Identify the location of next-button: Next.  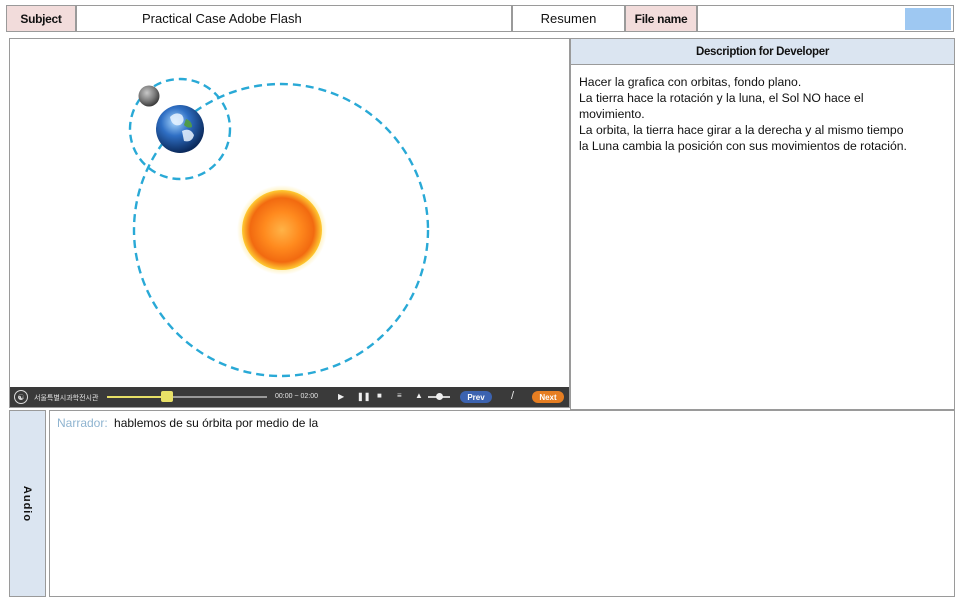
(548, 397).